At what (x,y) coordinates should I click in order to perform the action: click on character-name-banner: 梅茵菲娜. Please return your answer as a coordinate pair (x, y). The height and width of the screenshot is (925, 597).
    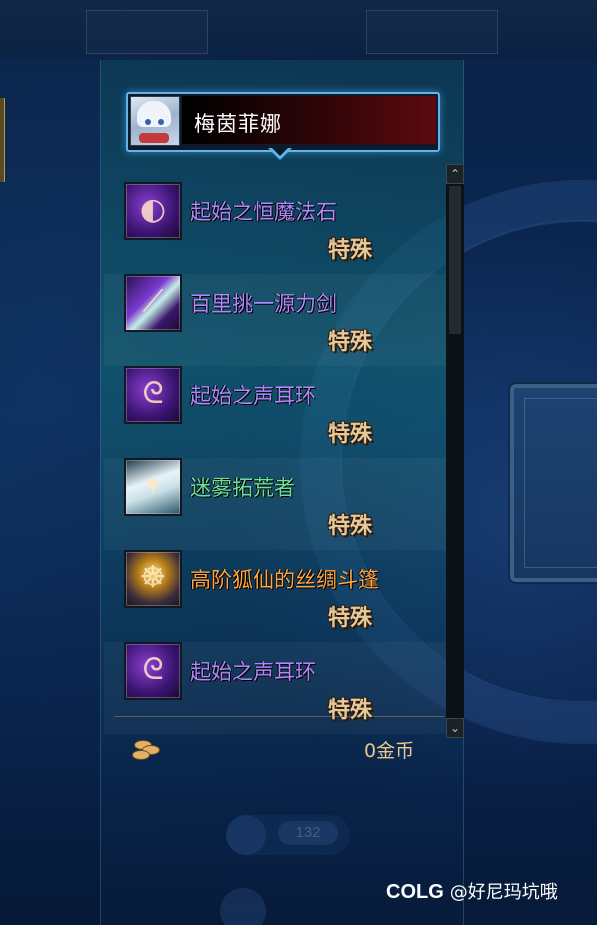
    Looking at the image, I should click on (283, 122).